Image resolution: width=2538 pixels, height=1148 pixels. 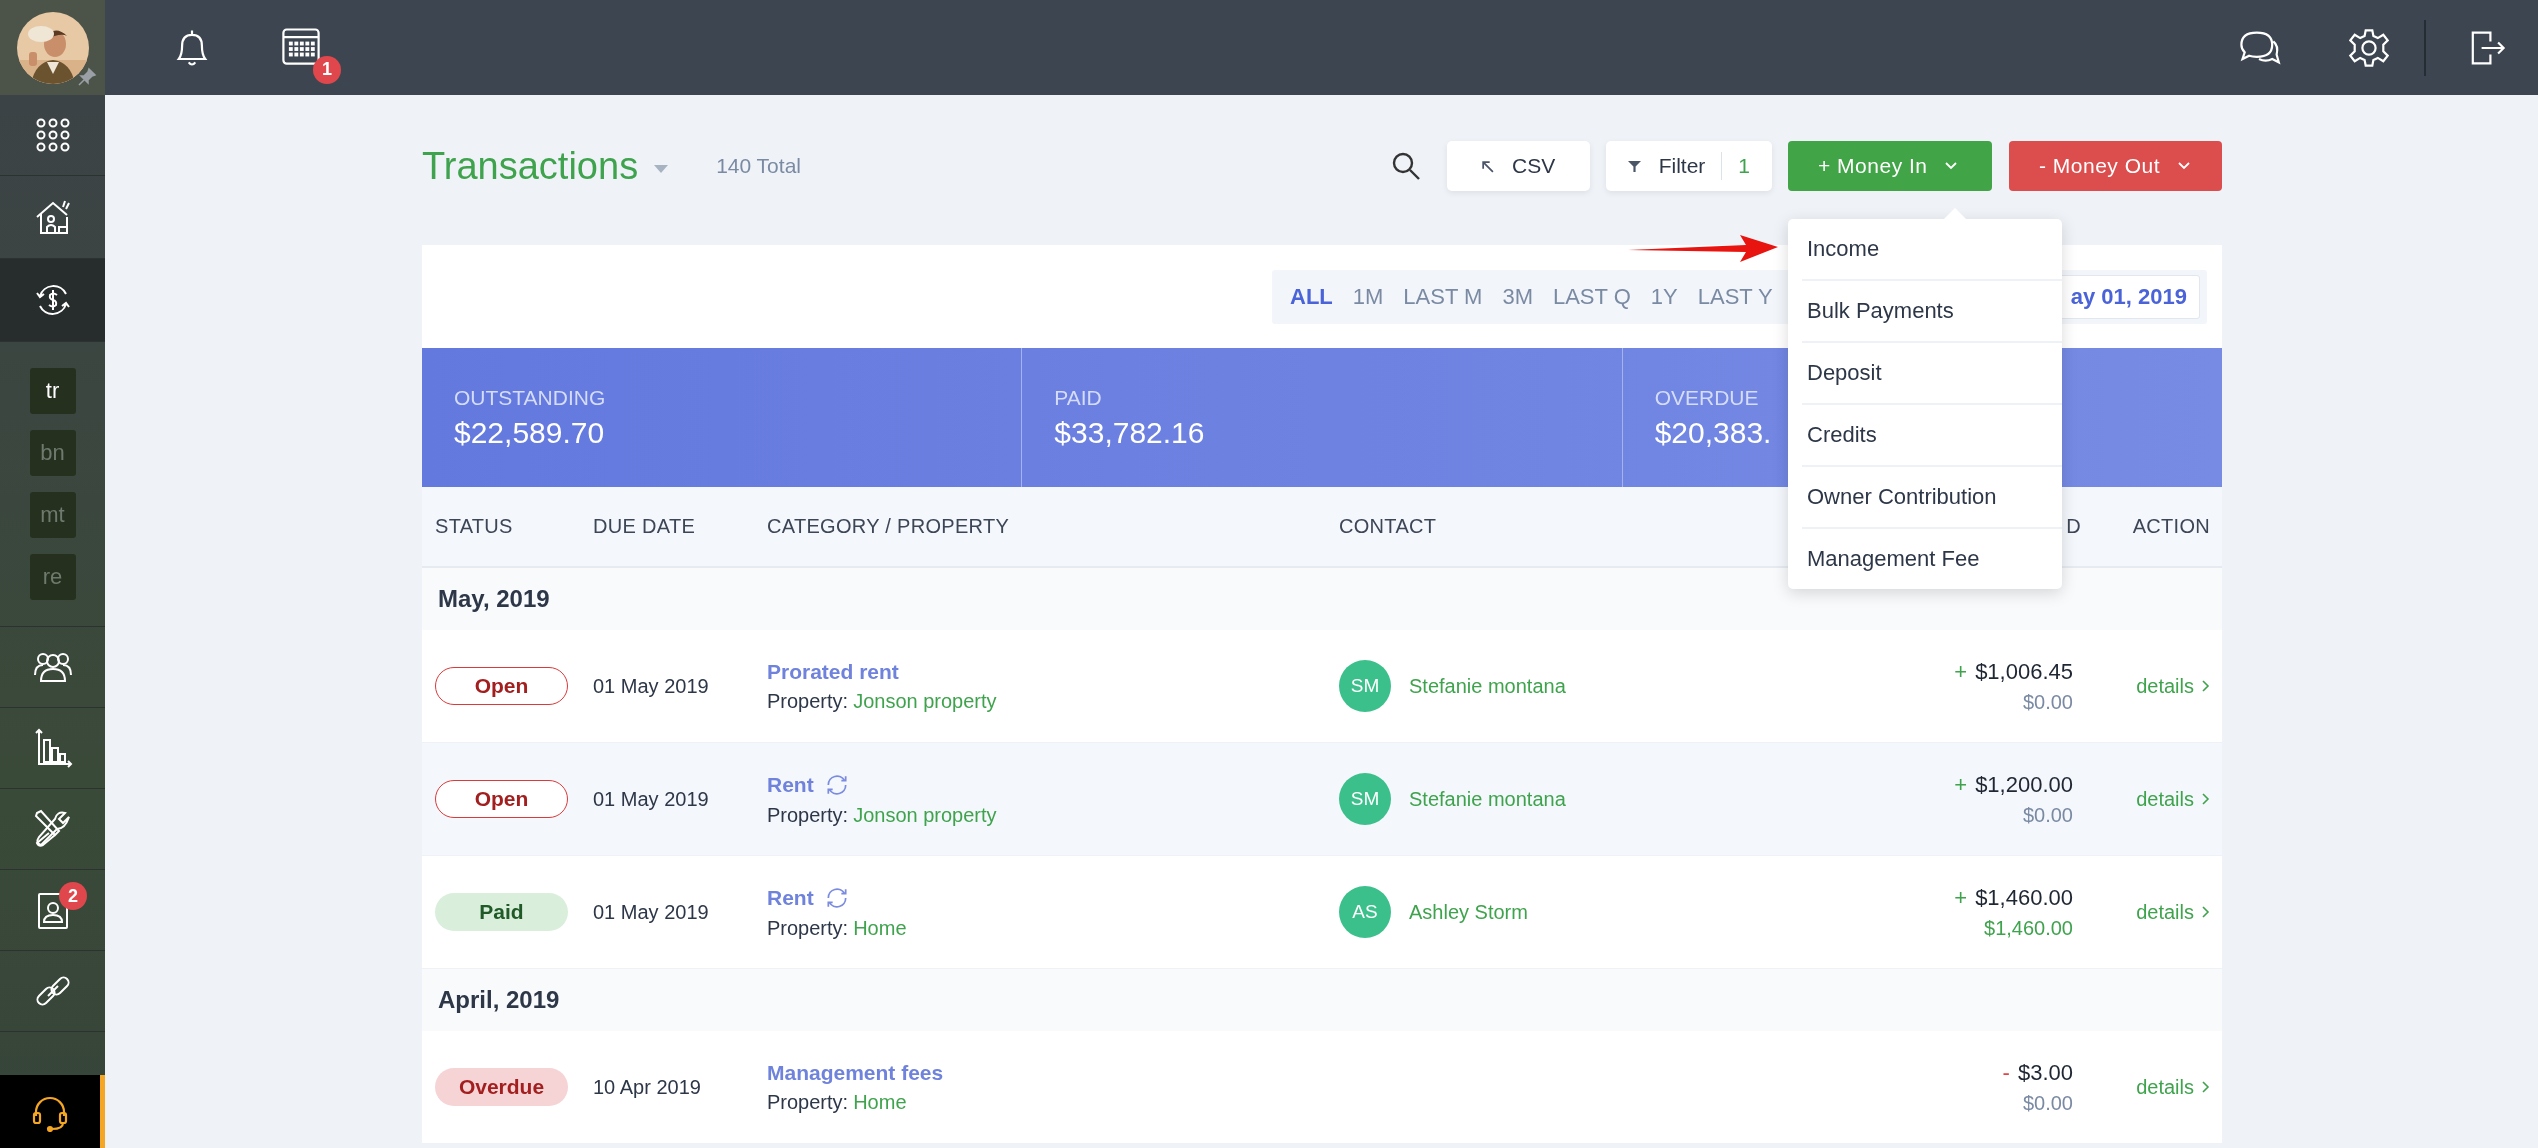 I want to click on notification-badge: 1, so click(x=327, y=69).